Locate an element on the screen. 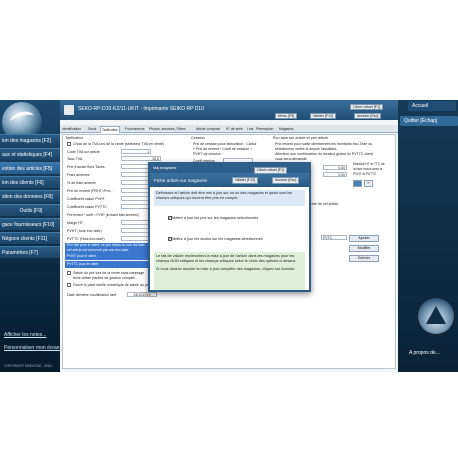 This screenshot has width=458, height=458. pvht-label: PVHT (hors éco-taxe) is located at coordinates (84, 231).